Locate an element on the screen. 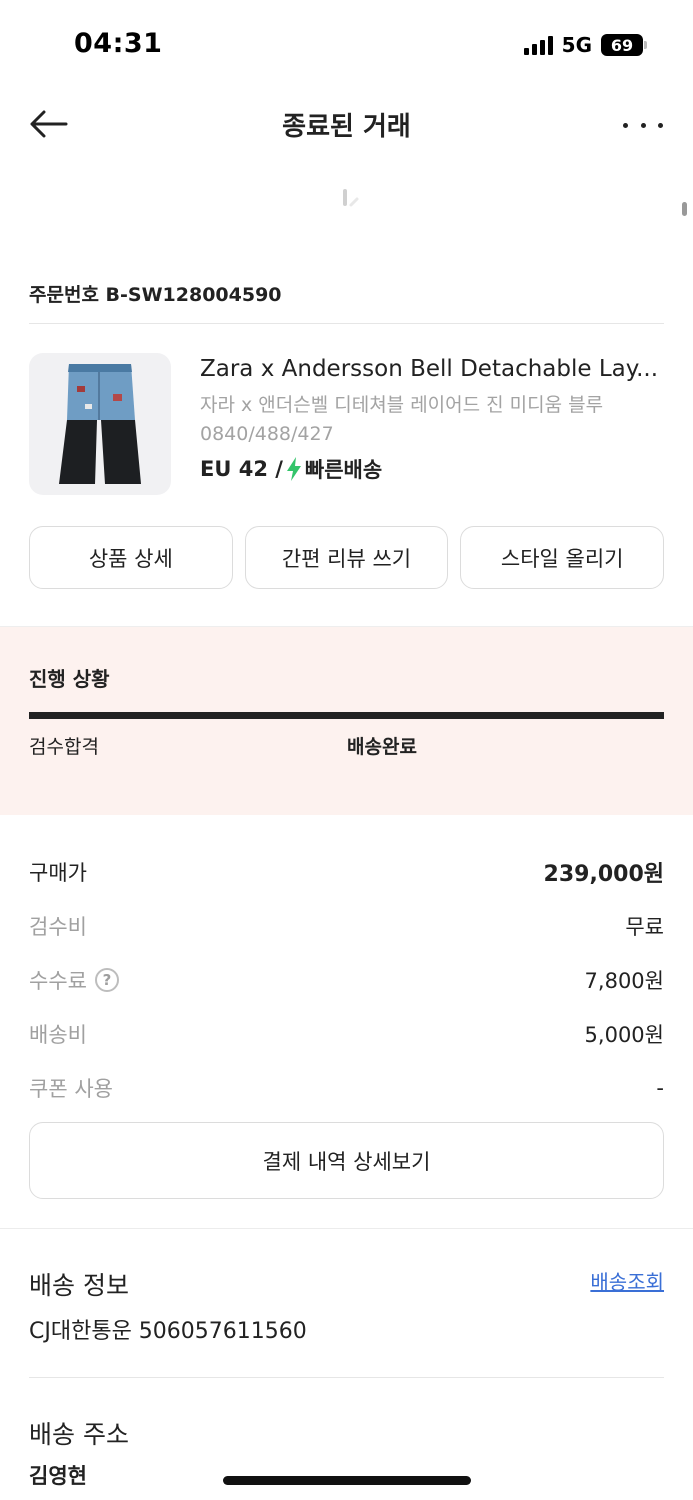 The image size is (693, 1500). product-size: EU 42 / is located at coordinates (241, 469).